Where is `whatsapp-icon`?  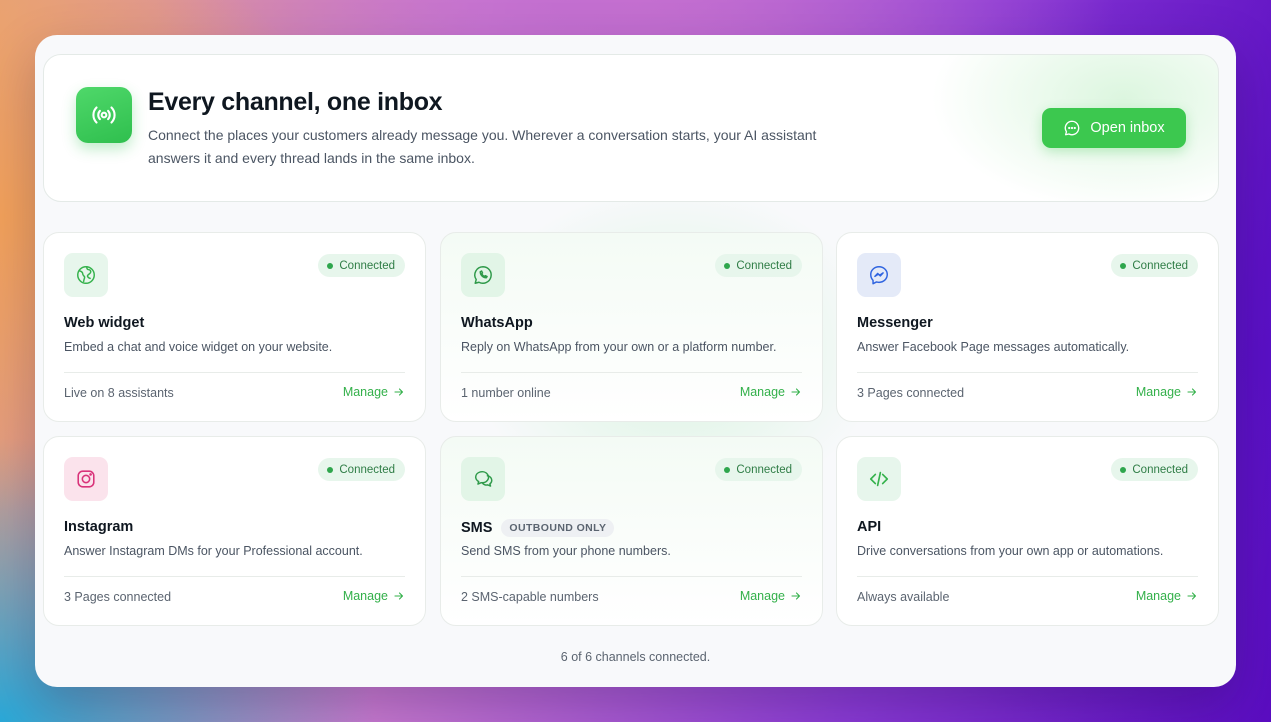 whatsapp-icon is located at coordinates (483, 275).